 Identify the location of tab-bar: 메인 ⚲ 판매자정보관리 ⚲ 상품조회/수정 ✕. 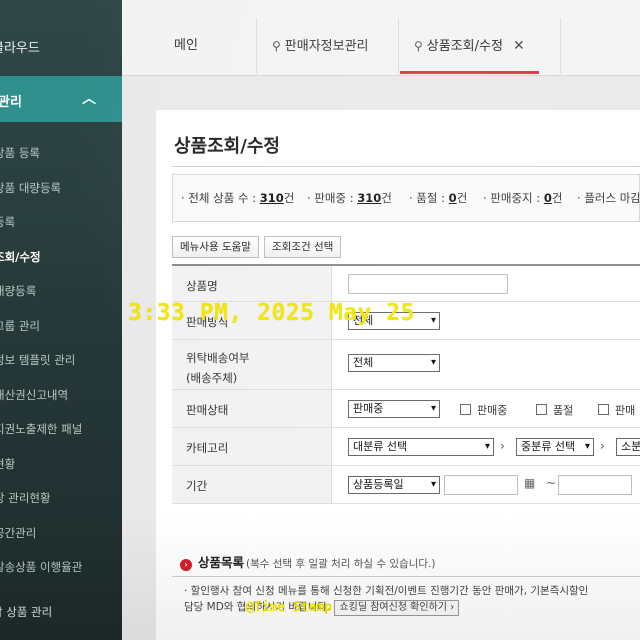
(381, 38).